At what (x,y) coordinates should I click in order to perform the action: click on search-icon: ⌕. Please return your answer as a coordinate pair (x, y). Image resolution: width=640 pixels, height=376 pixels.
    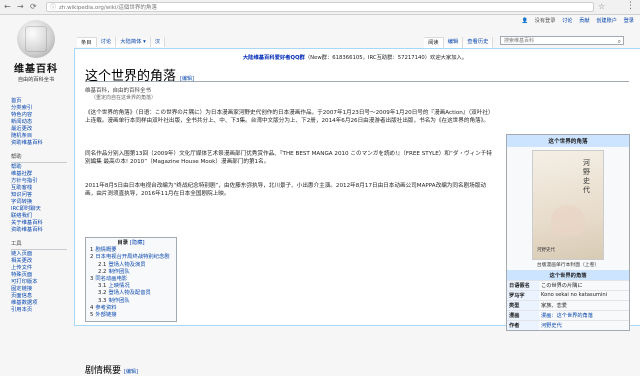
    Looking at the image, I should click on (619, 41).